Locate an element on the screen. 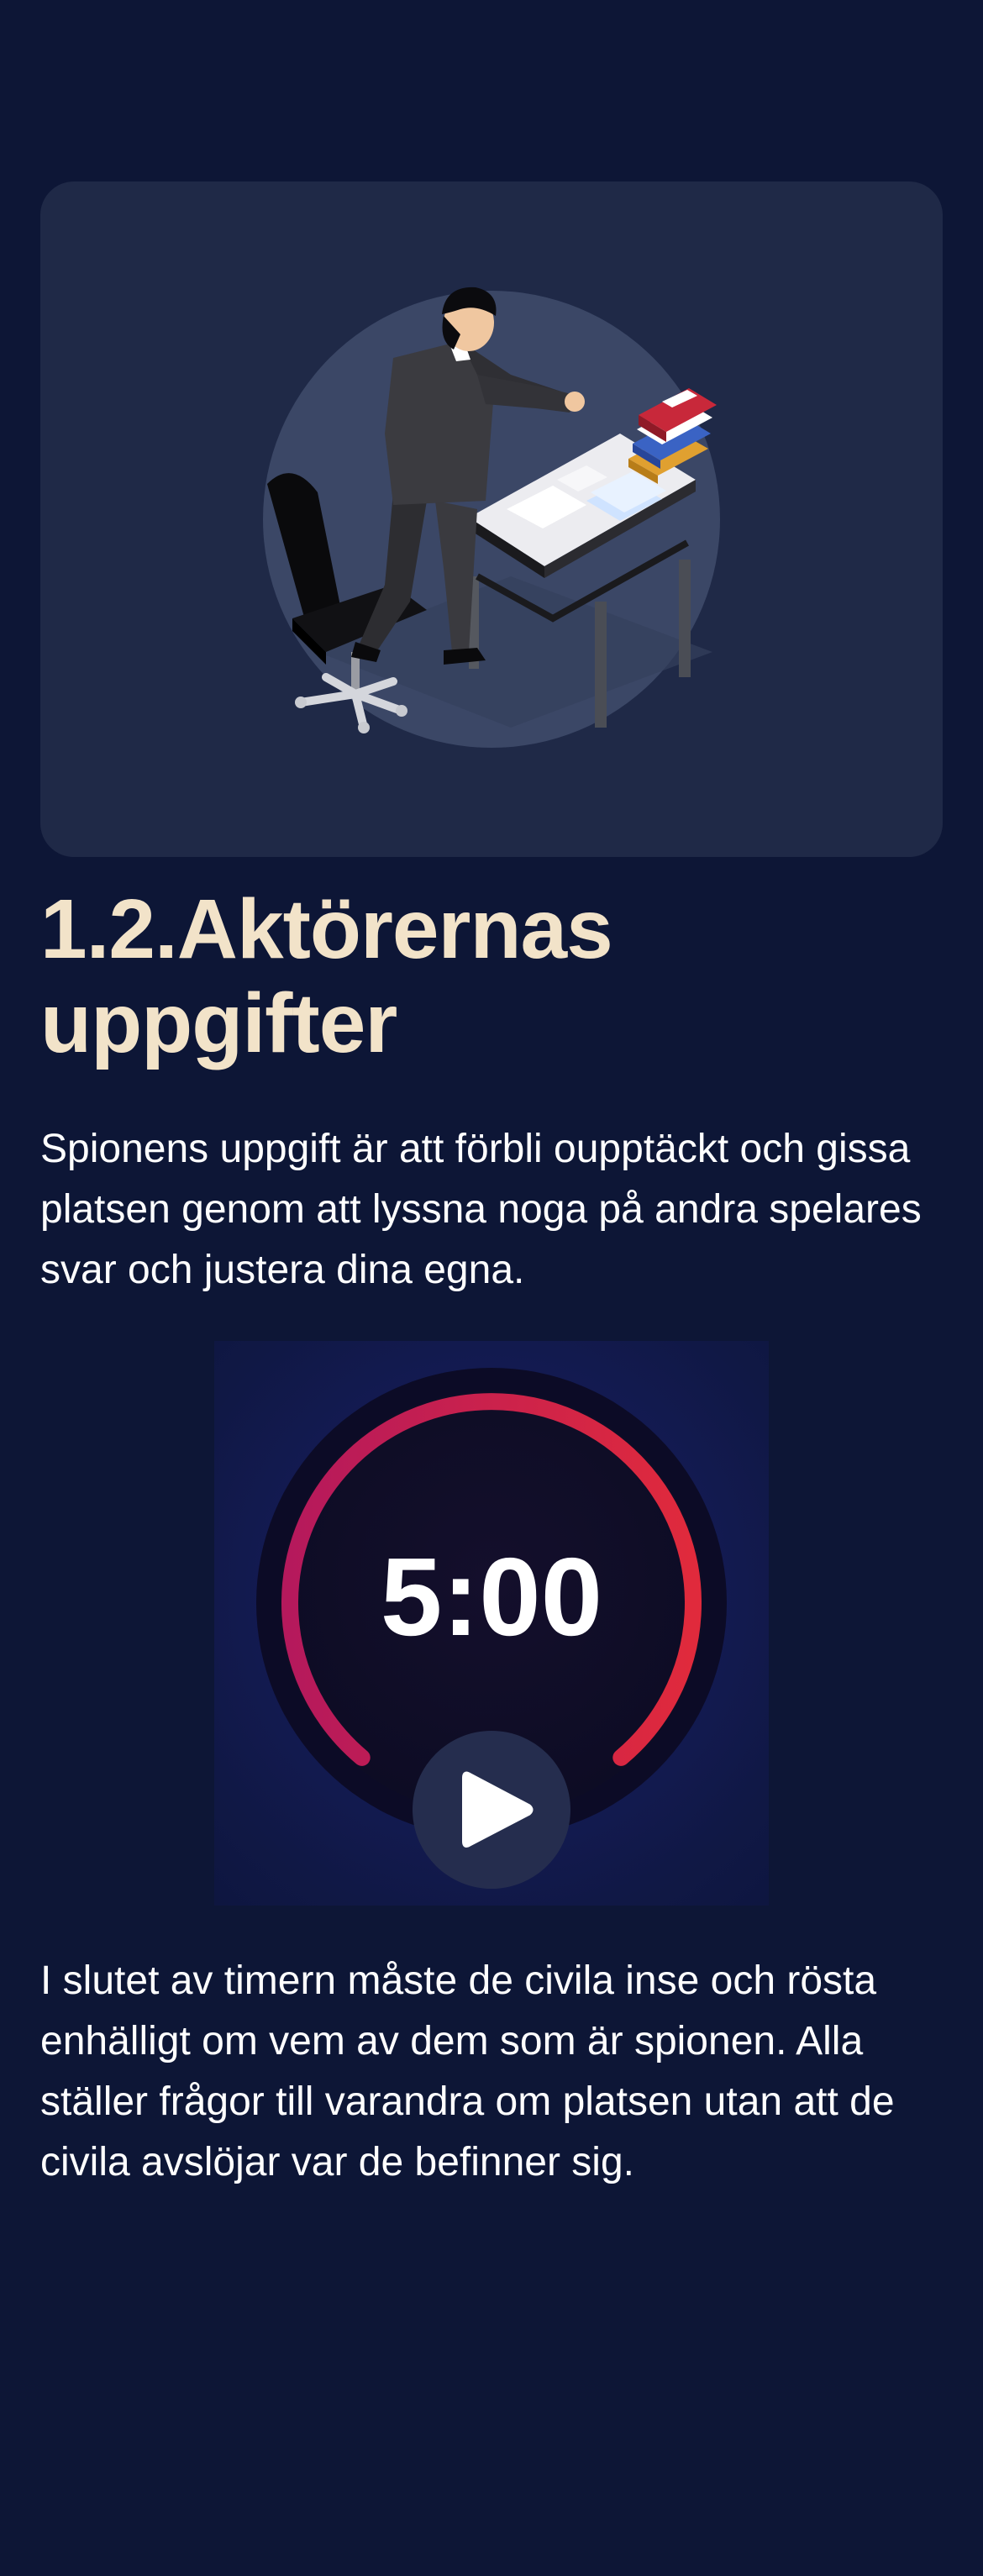 This screenshot has height=2576, width=983. play-button is located at coordinates (491, 1810).